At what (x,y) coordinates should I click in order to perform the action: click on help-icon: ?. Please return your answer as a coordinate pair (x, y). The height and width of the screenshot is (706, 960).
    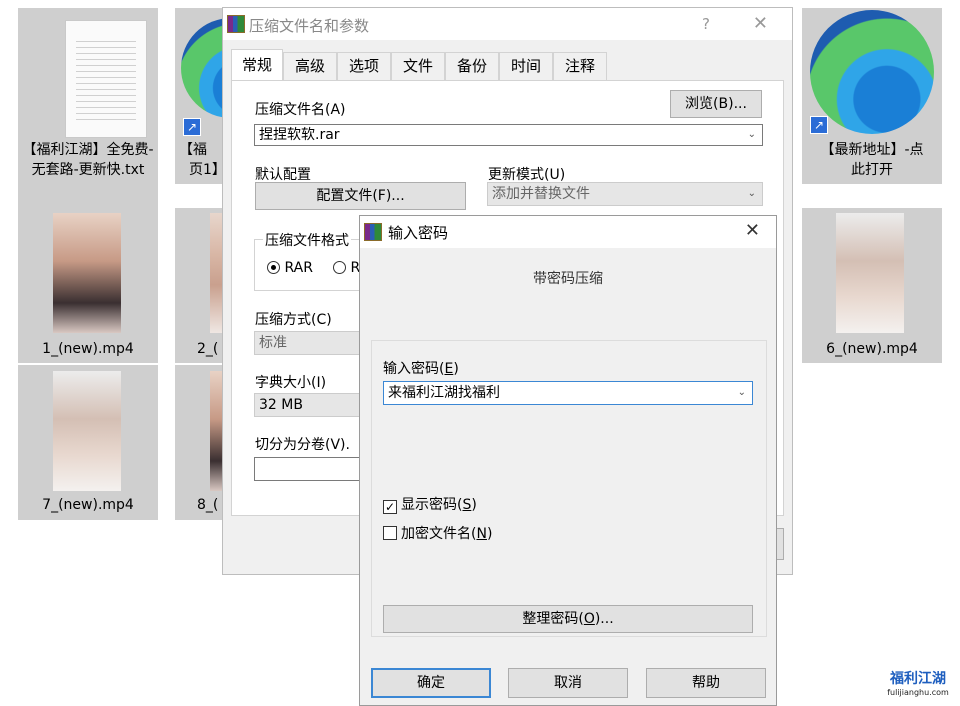
    Looking at the image, I should click on (706, 24).